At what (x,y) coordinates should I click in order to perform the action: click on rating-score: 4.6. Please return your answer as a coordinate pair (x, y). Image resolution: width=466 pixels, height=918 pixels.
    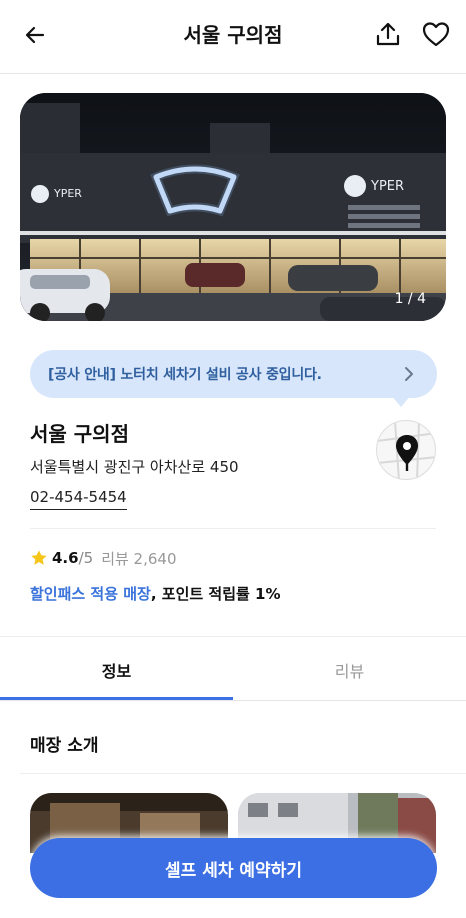
    Looking at the image, I should click on (65, 558).